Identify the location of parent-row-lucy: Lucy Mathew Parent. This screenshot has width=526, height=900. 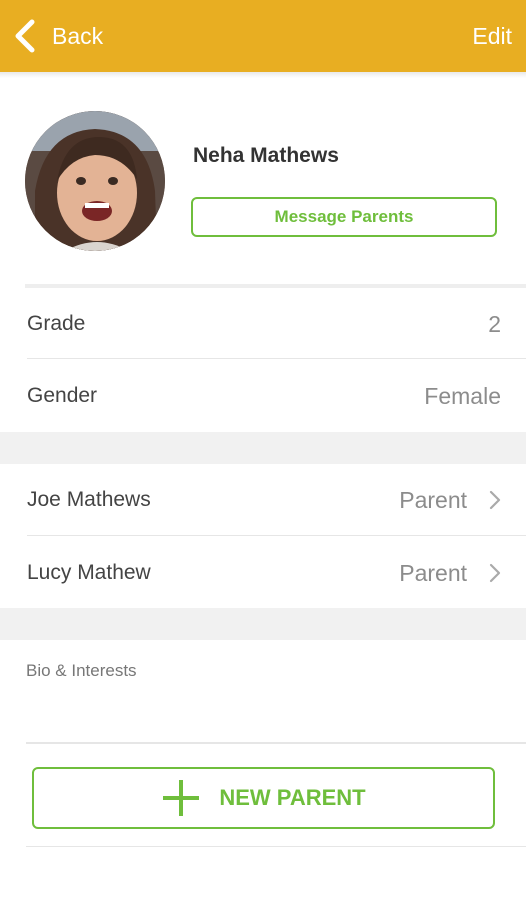
(263, 573).